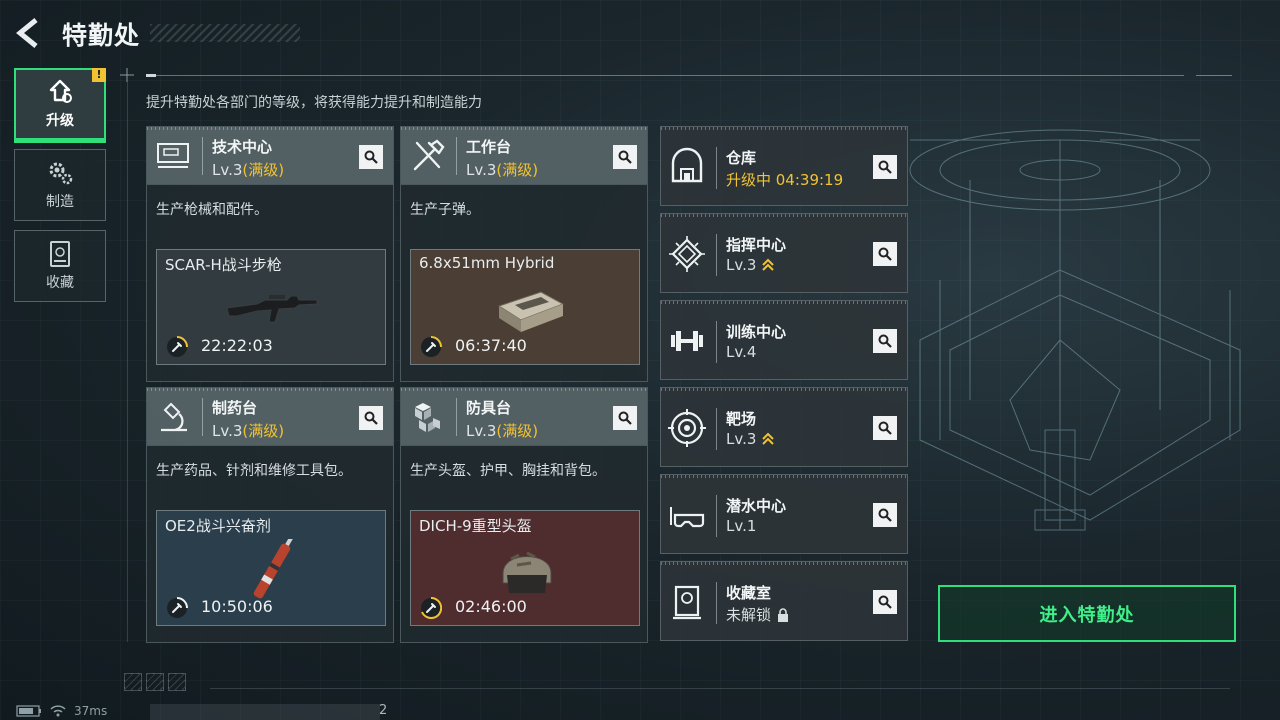 The width and height of the screenshot is (1280, 720). I want to click on nav-active-indicator, so click(60, 141).